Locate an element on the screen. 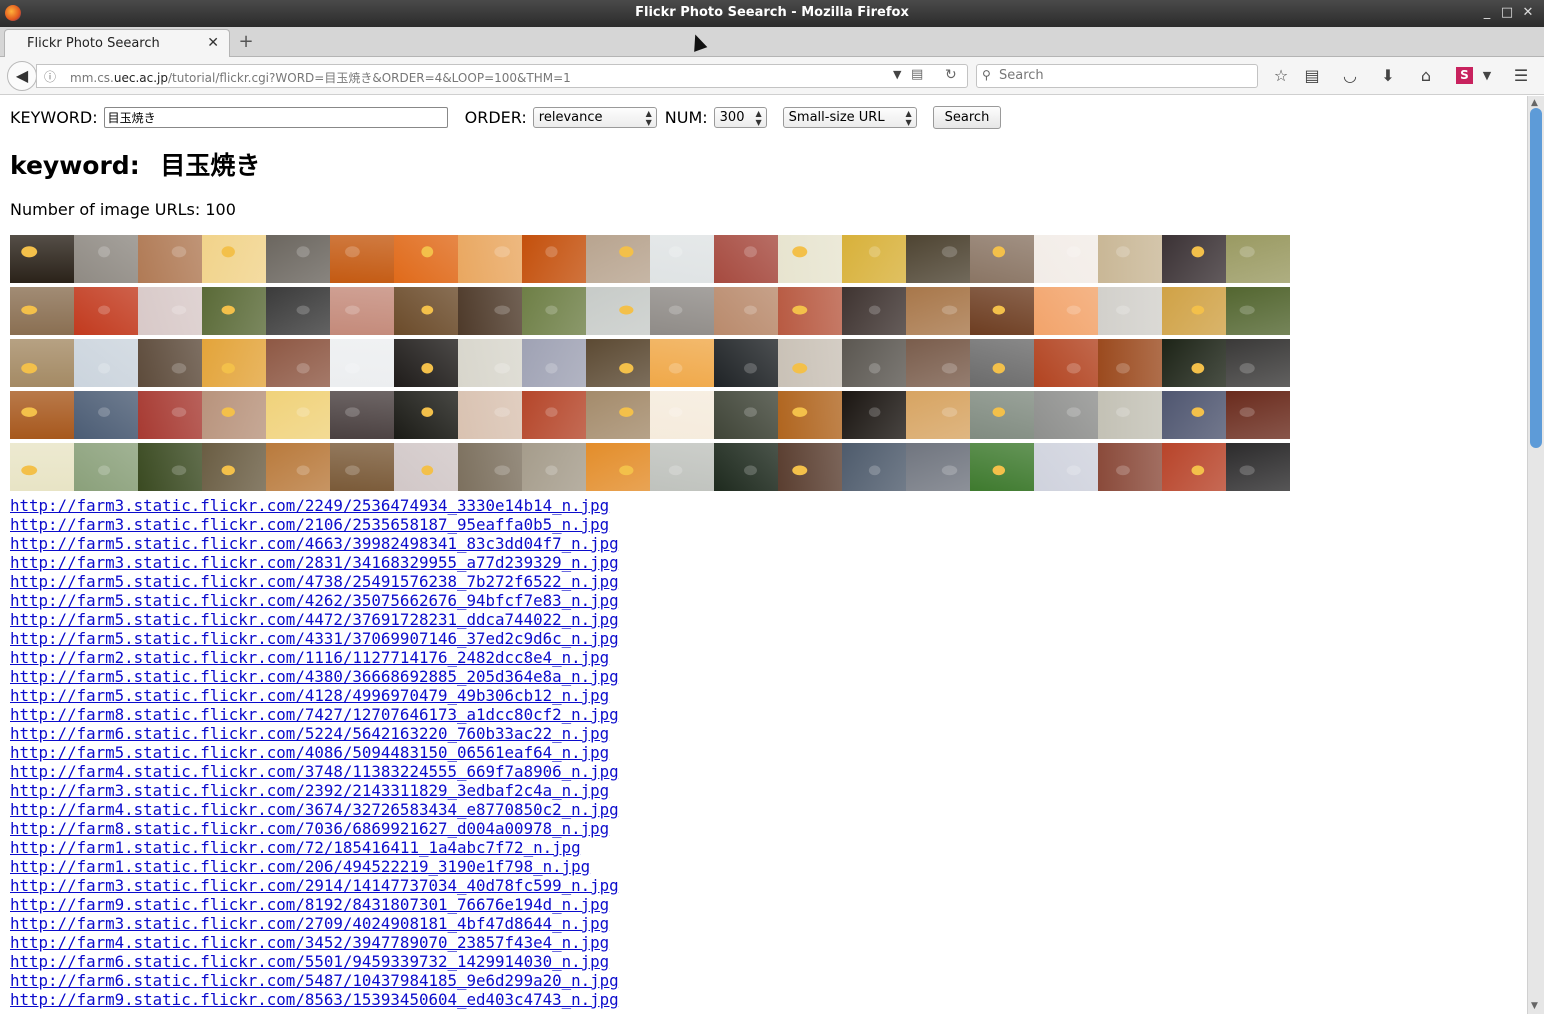 Image resolution: width=1544 pixels, height=1014 pixels. home-icon: ⌂ is located at coordinates (1426, 77).